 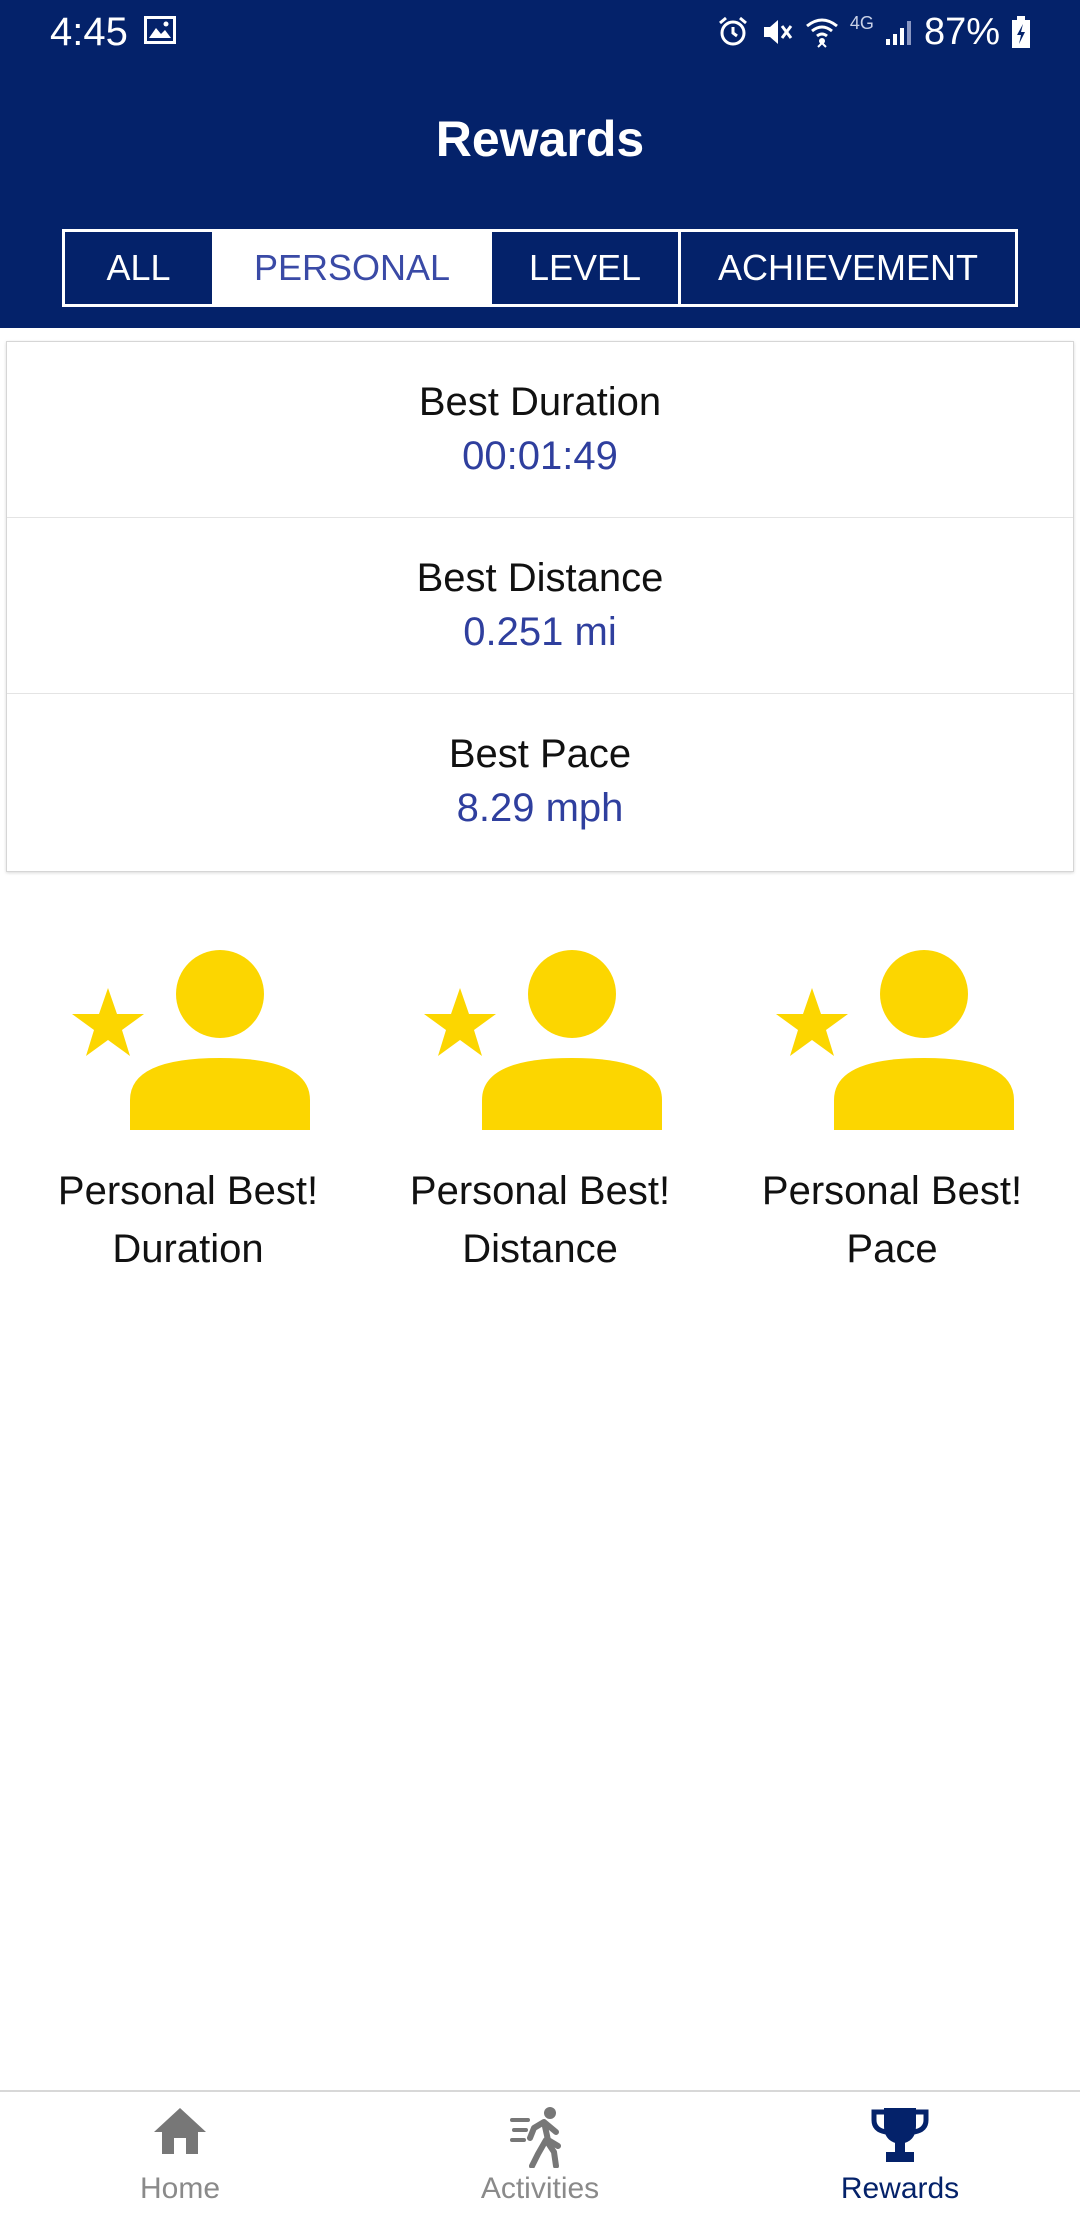 What do you see at coordinates (540, 1220) in the screenshot?
I see `badge-label: Personal Best! Distance` at bounding box center [540, 1220].